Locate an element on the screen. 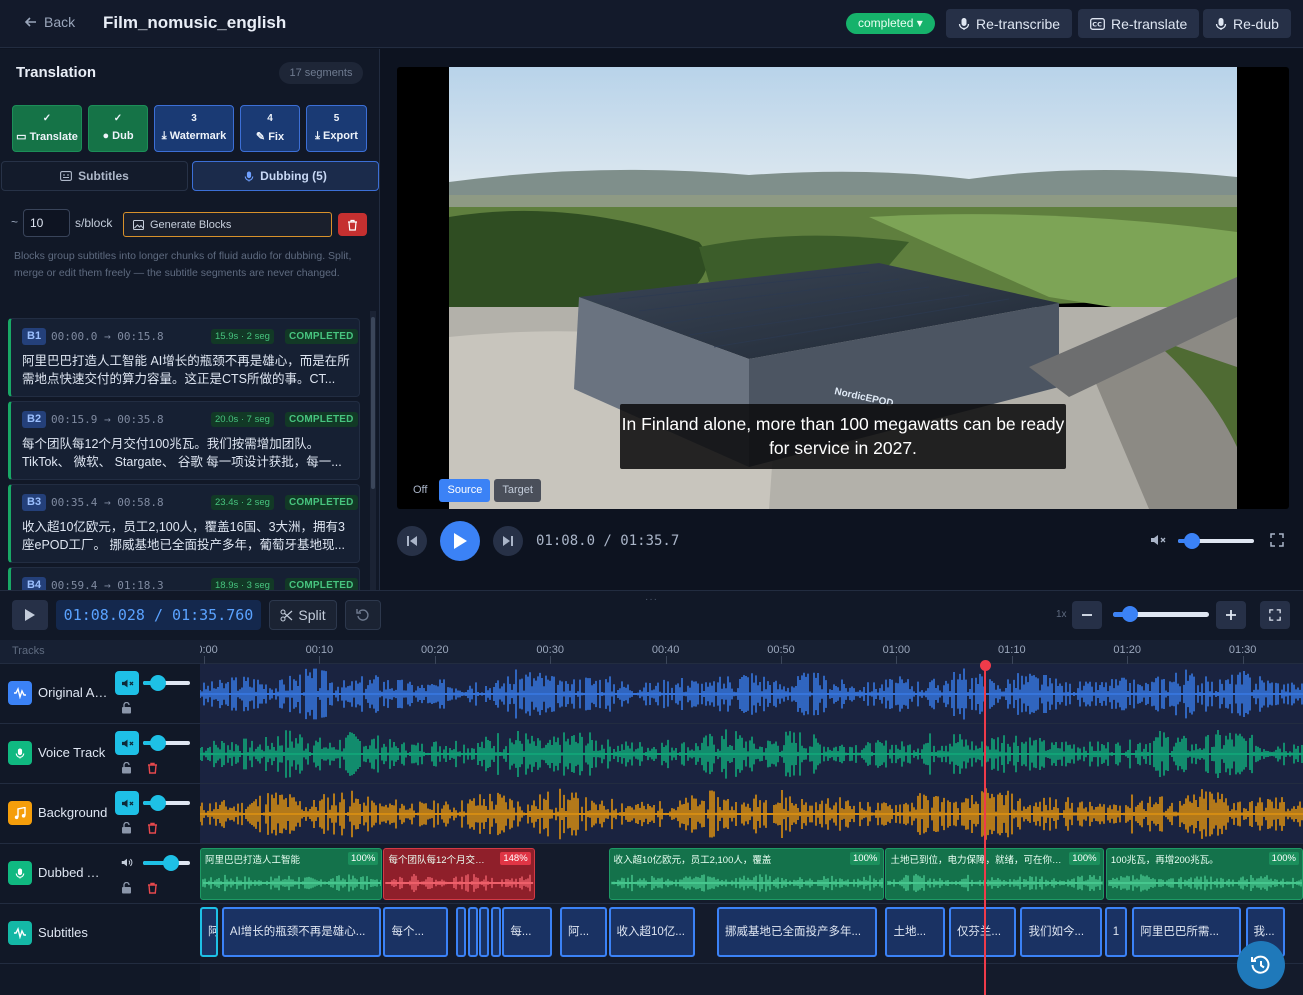  seconds-per-block-input is located at coordinates (46, 223).